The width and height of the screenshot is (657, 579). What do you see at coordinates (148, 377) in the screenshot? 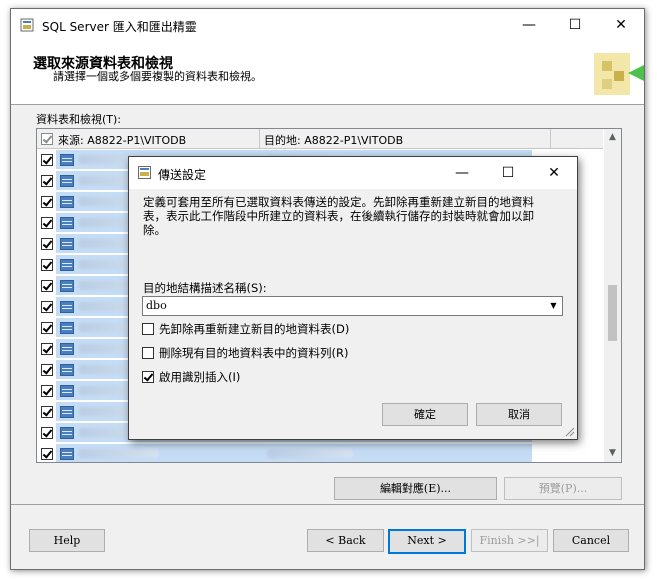
I see `identity-insert-checkbox` at bounding box center [148, 377].